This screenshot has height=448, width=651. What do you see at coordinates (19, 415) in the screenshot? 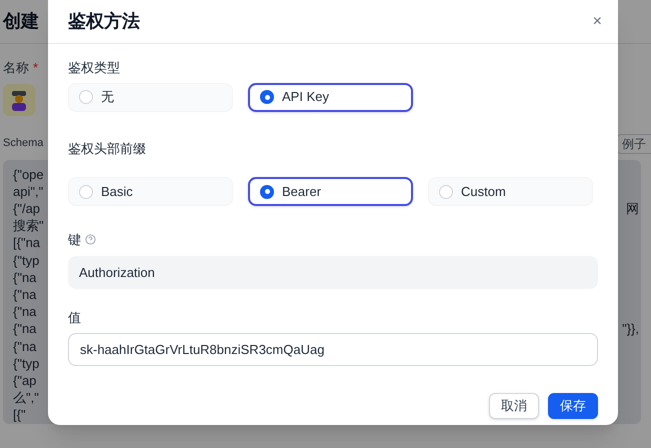
I see `code-line: [{"` at bounding box center [19, 415].